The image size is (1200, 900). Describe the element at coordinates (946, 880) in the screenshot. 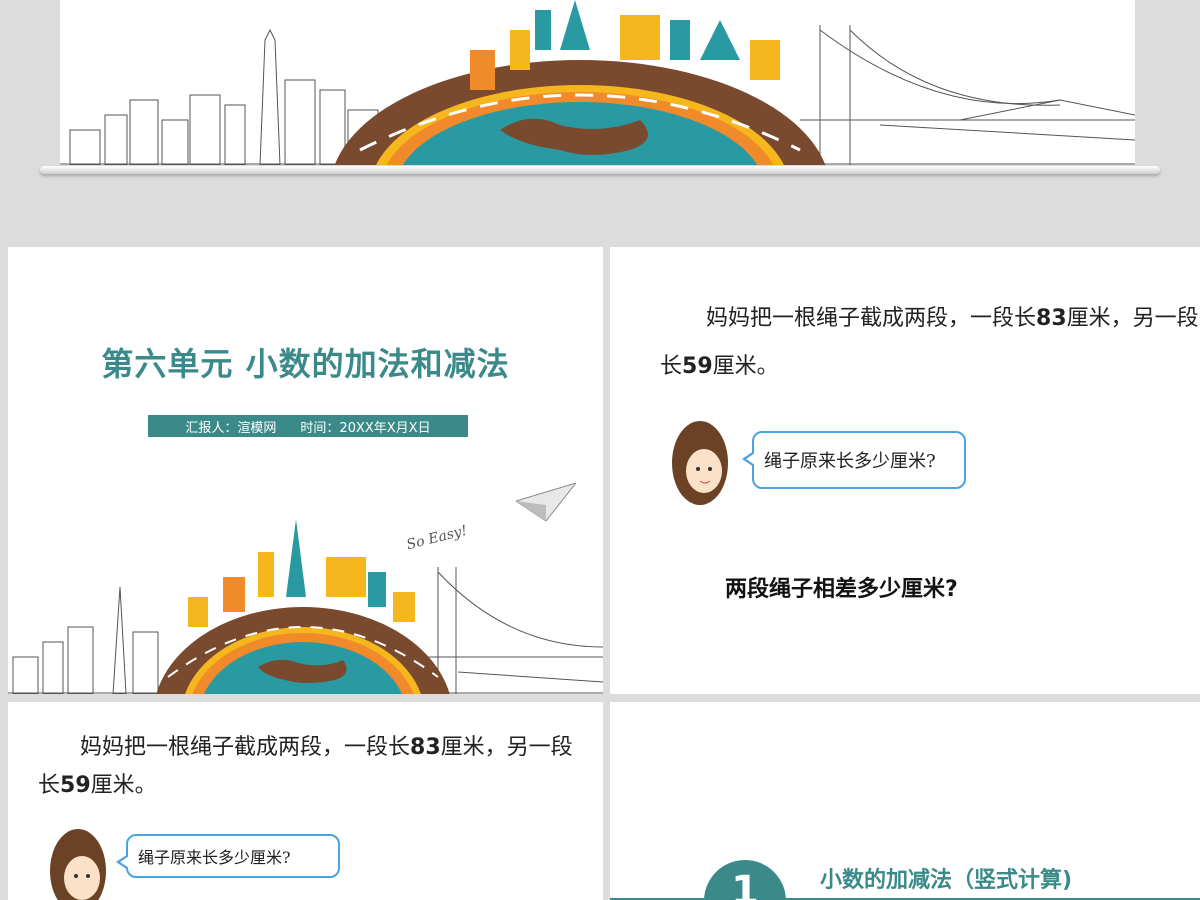

I see `section-title: 小数的加减法（竖式计算)` at that location.